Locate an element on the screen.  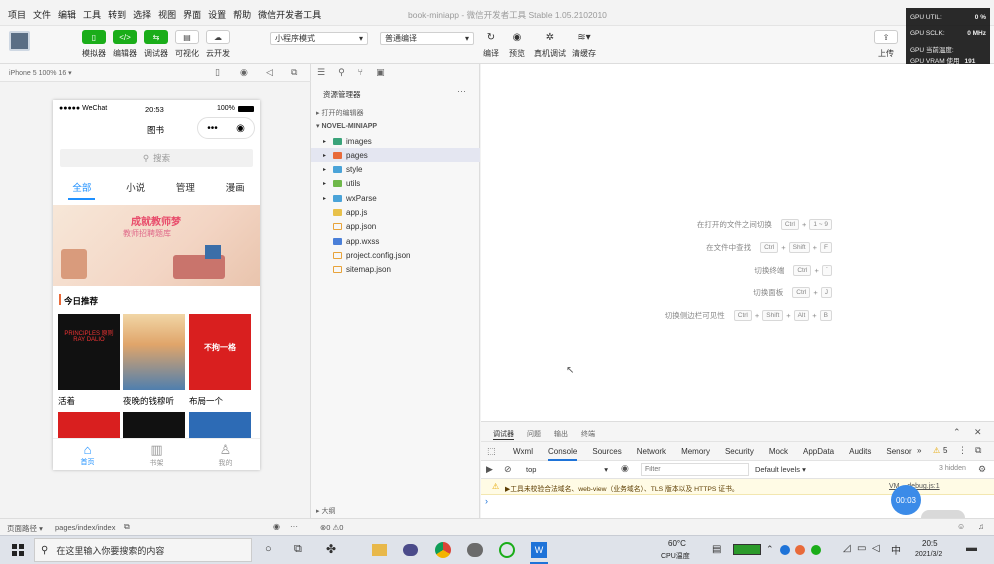
copy-icon: ⧉ is located at coordinates (127, 527).